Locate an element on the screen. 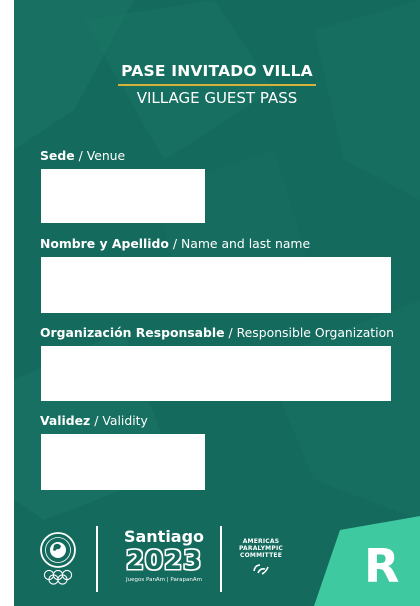 Image resolution: width=420 pixels, height=606 pixels. santiago-subtitle: Juegos PanAm | ParapanAm is located at coordinates (164, 580).